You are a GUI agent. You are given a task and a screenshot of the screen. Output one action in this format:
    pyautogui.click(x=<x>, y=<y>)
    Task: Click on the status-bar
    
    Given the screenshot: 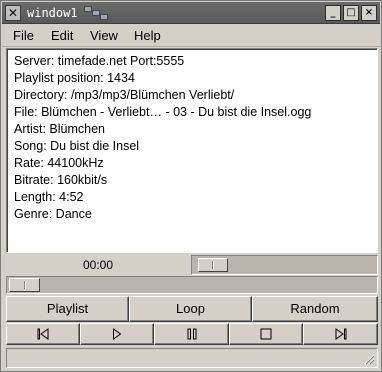 What is the action you would take?
    pyautogui.click(x=192, y=358)
    